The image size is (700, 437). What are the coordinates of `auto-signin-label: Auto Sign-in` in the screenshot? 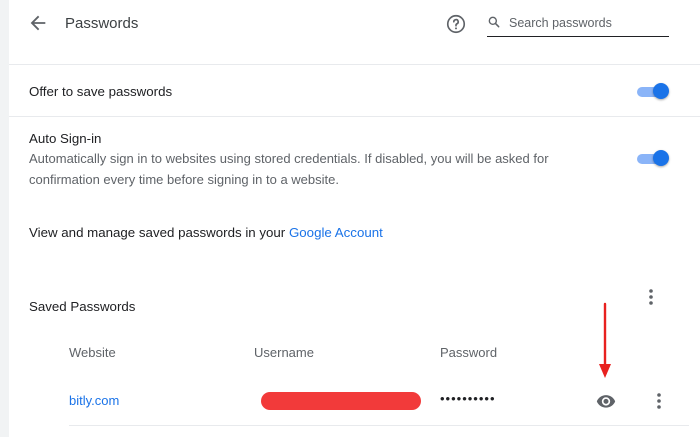 It's located at (65, 138).